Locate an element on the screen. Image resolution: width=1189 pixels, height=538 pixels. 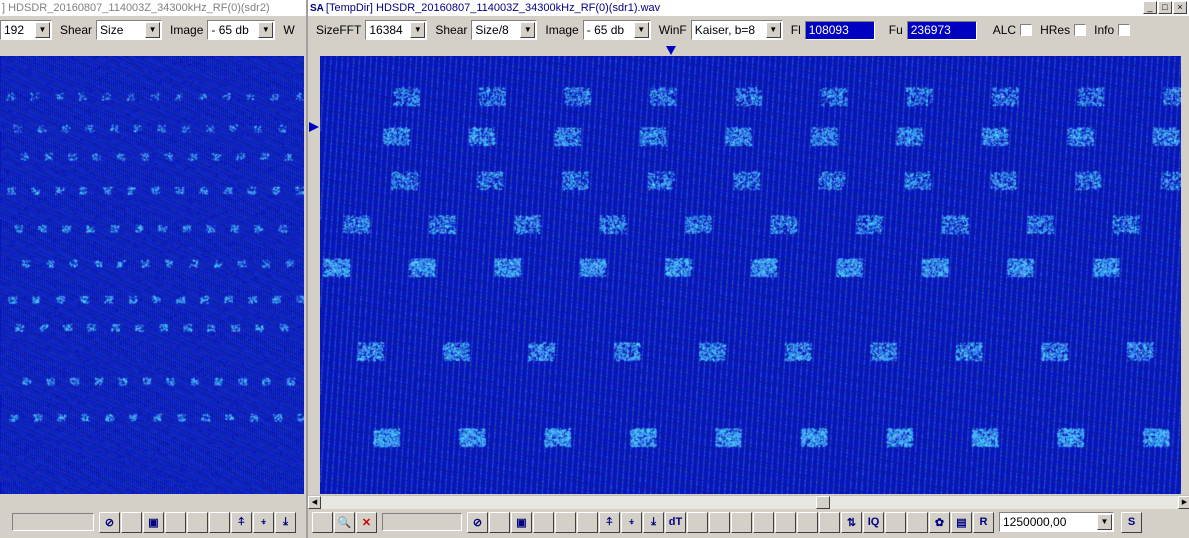
window-buttons: _ □ × is located at coordinates (1165, 7).